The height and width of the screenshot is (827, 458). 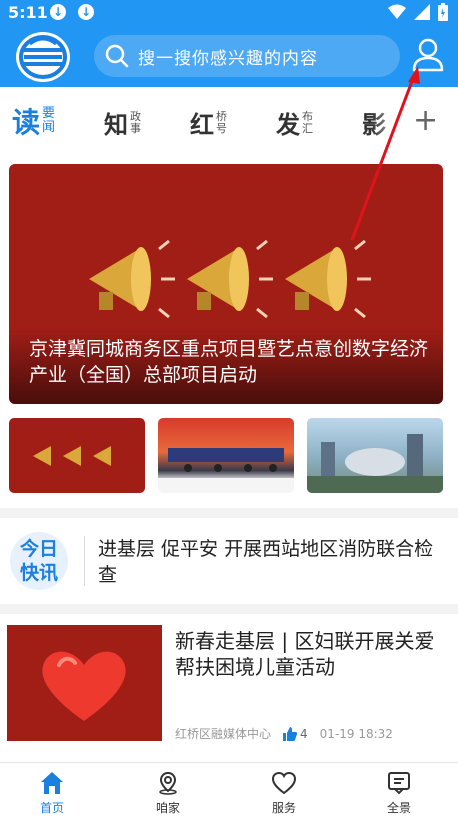 I want to click on megaphone-icon, so click(x=72, y=456).